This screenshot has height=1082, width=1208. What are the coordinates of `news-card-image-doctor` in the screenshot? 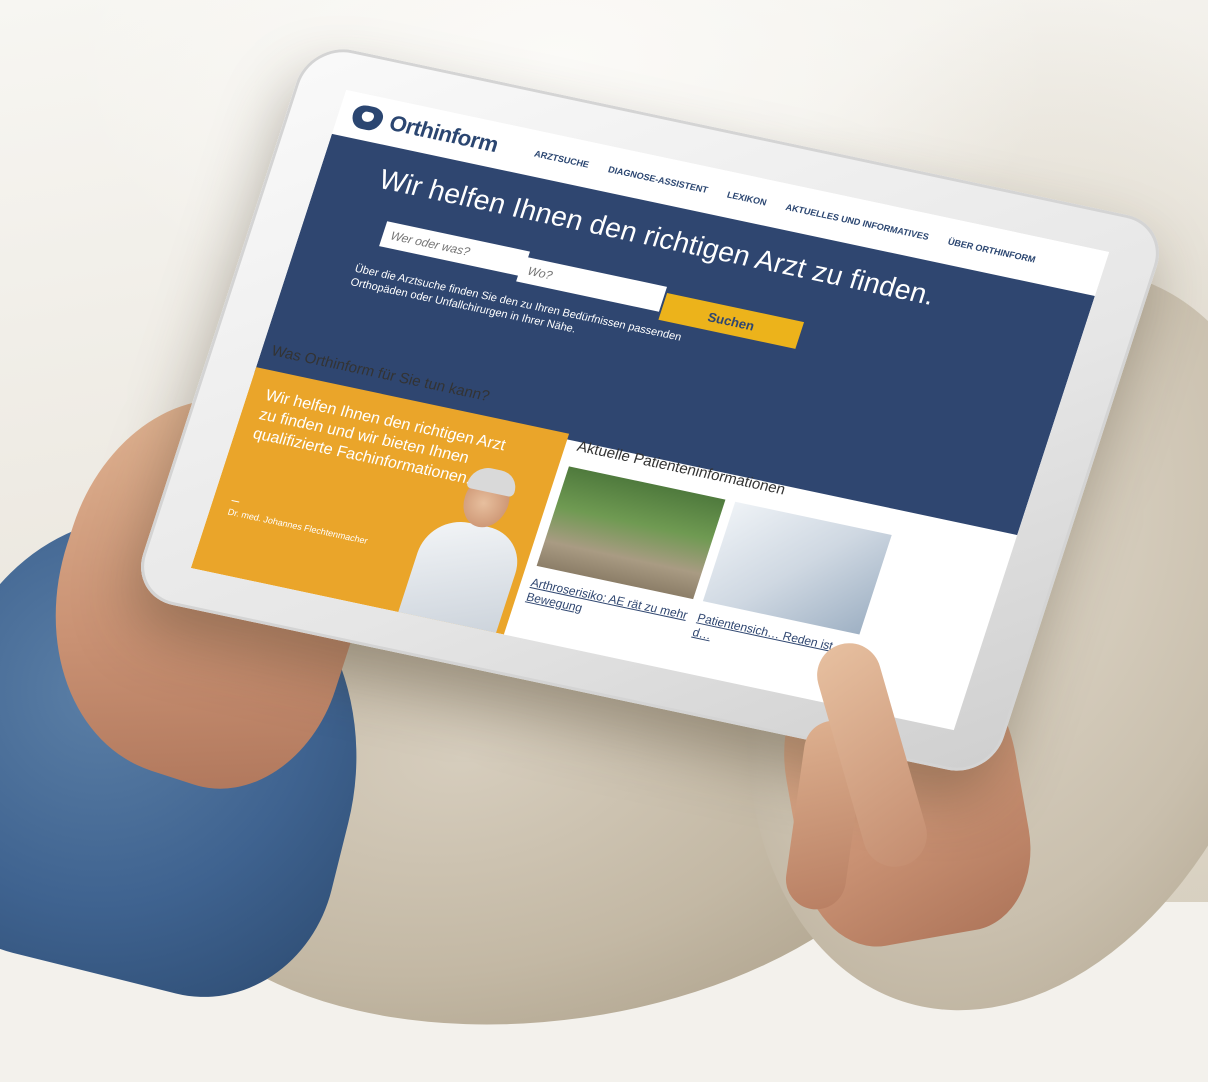 It's located at (797, 568).